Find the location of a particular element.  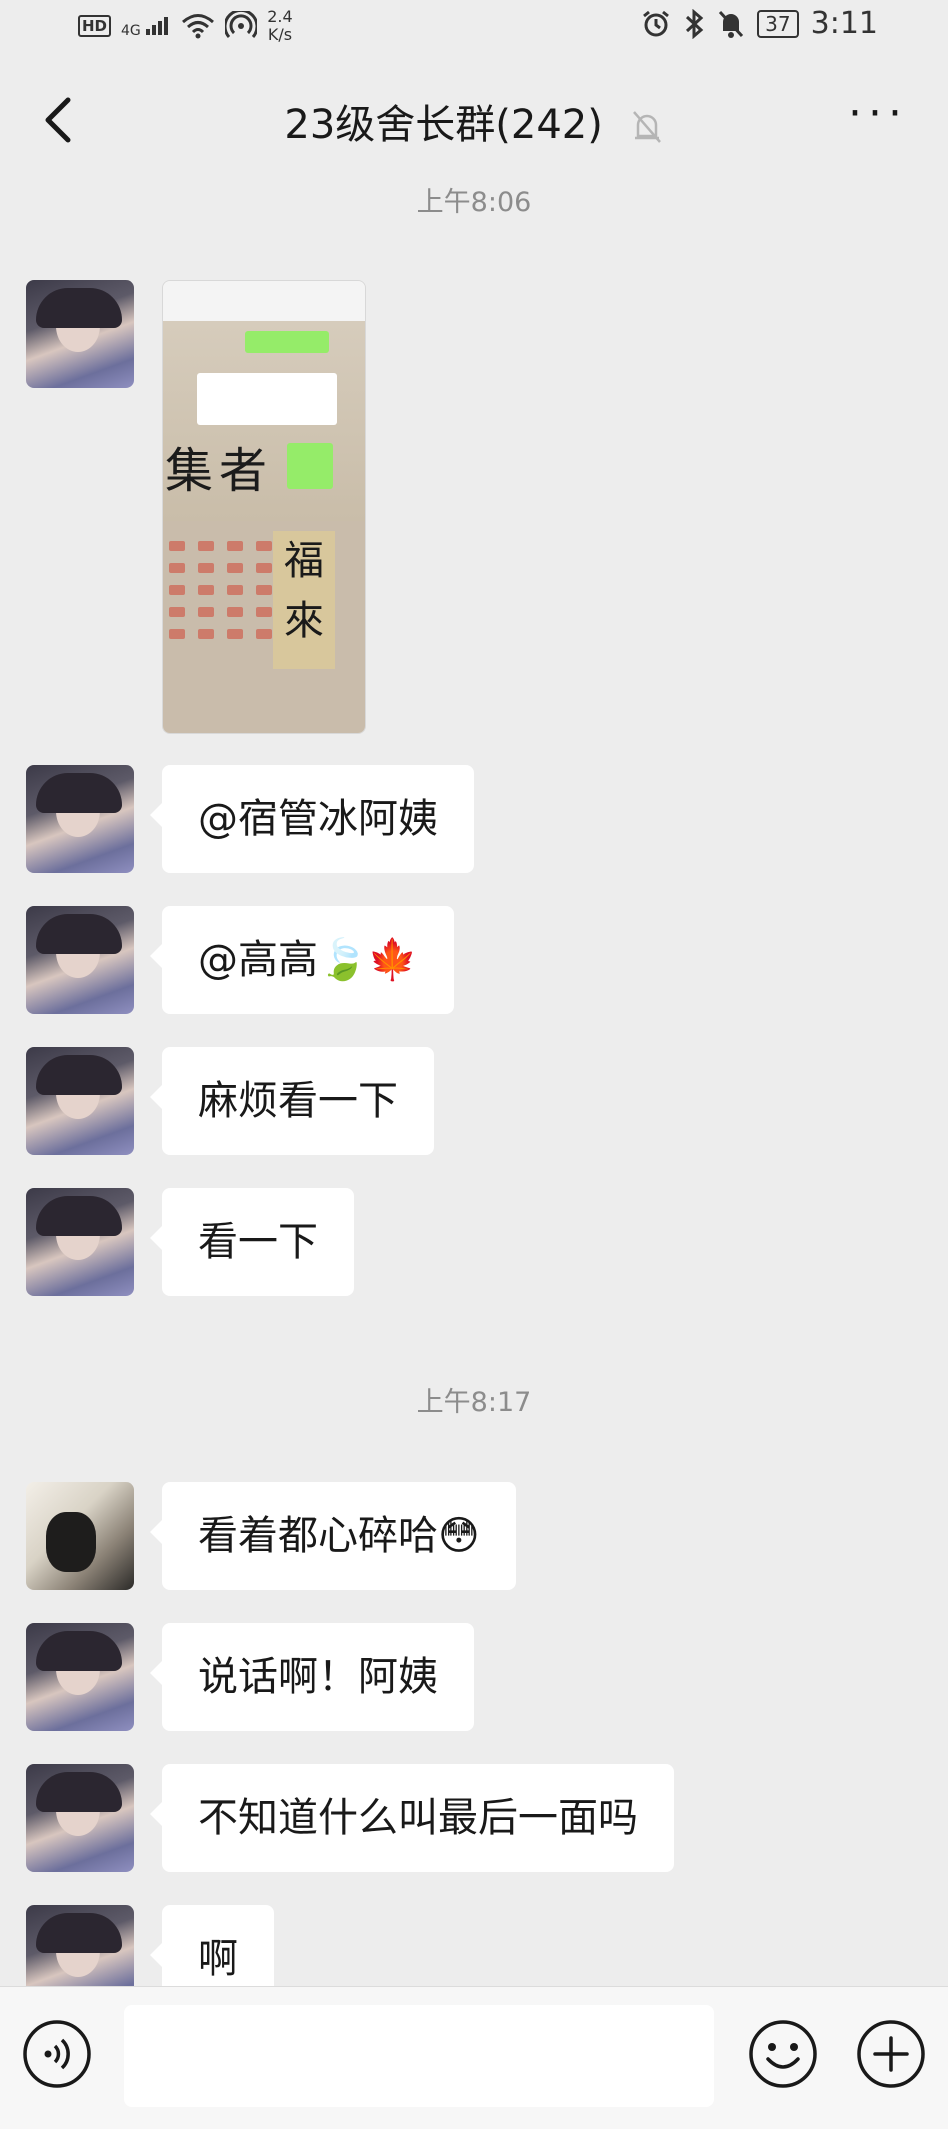

chat-header: 23级舍长群(242) ··· is located at coordinates (474, 120).